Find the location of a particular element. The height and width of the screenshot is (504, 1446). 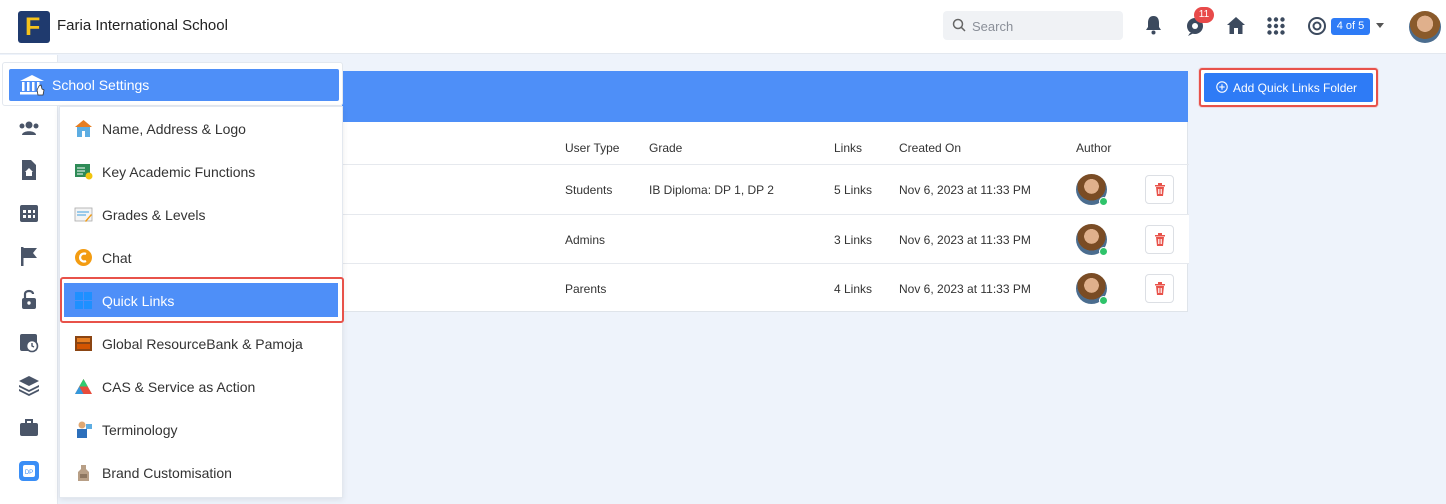

menu-header-label: School Settings is located at coordinates (101, 85).